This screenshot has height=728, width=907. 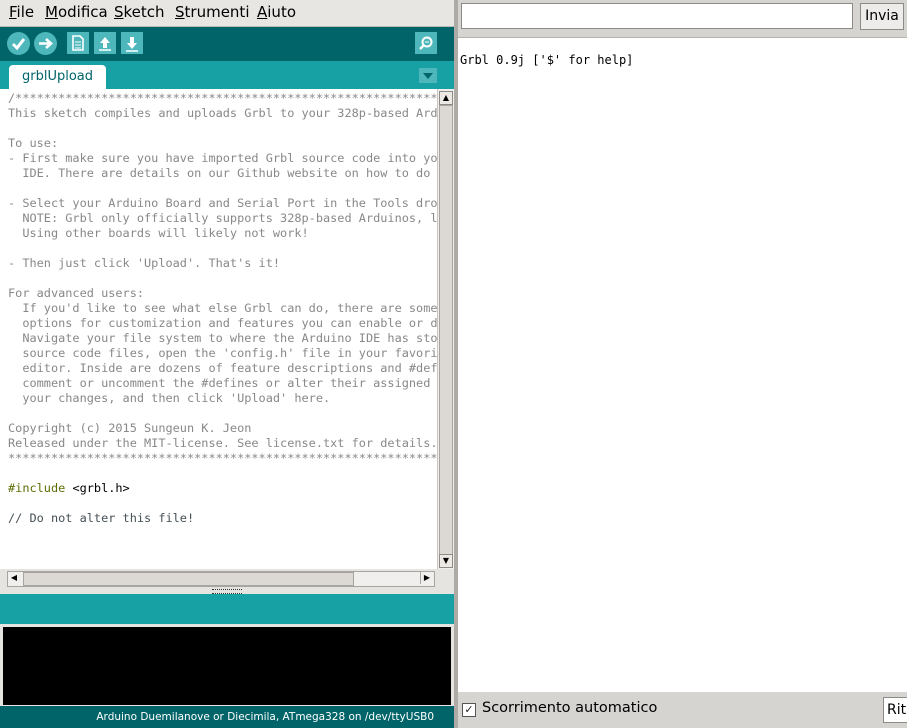 What do you see at coordinates (180, 12) in the screenshot?
I see `menu-strumenti-mnemonic: S` at bounding box center [180, 12].